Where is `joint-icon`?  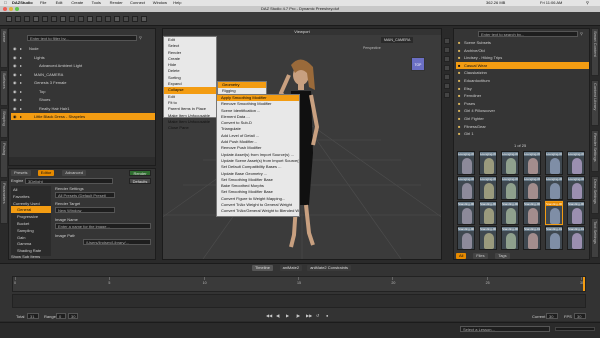
joint-icon is located at coordinates (81, 19).